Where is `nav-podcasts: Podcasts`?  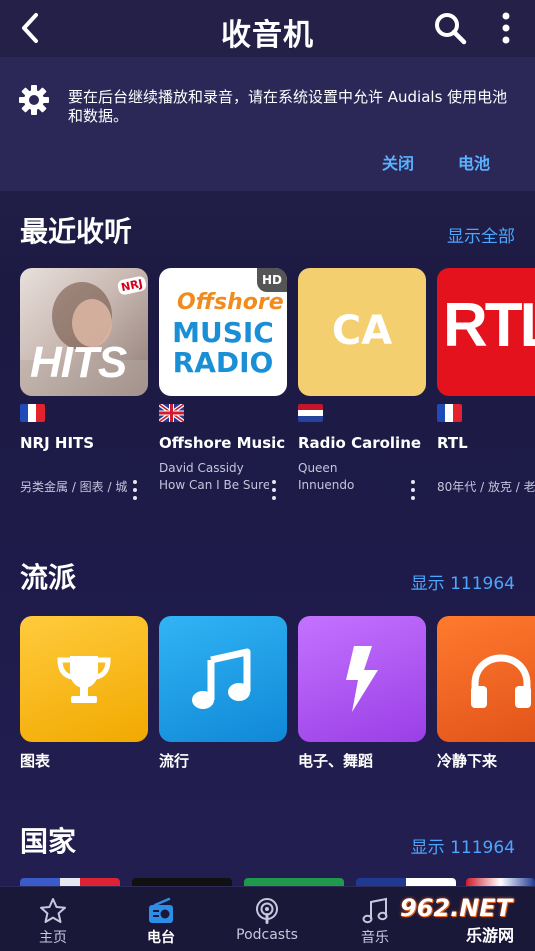 nav-podcasts: Podcasts is located at coordinates (267, 919).